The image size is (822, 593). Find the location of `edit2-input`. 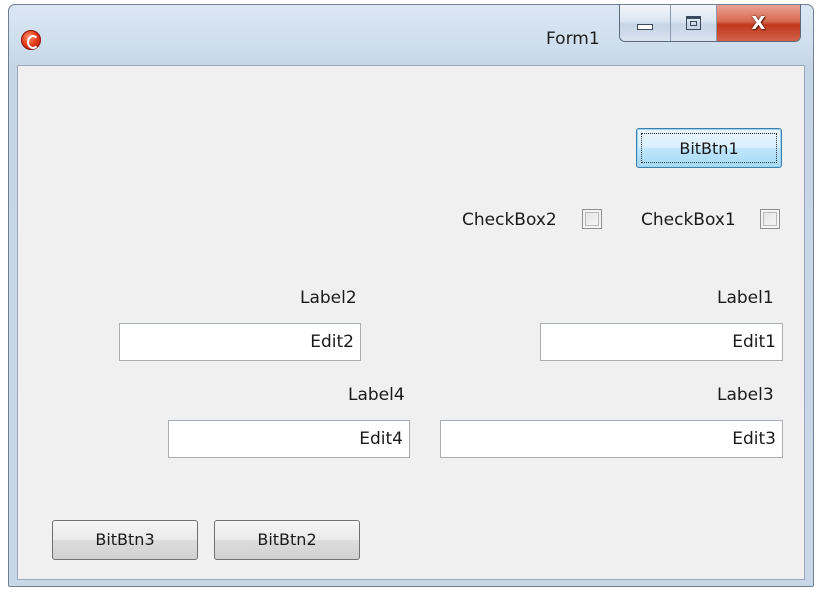

edit2-input is located at coordinates (240, 342).